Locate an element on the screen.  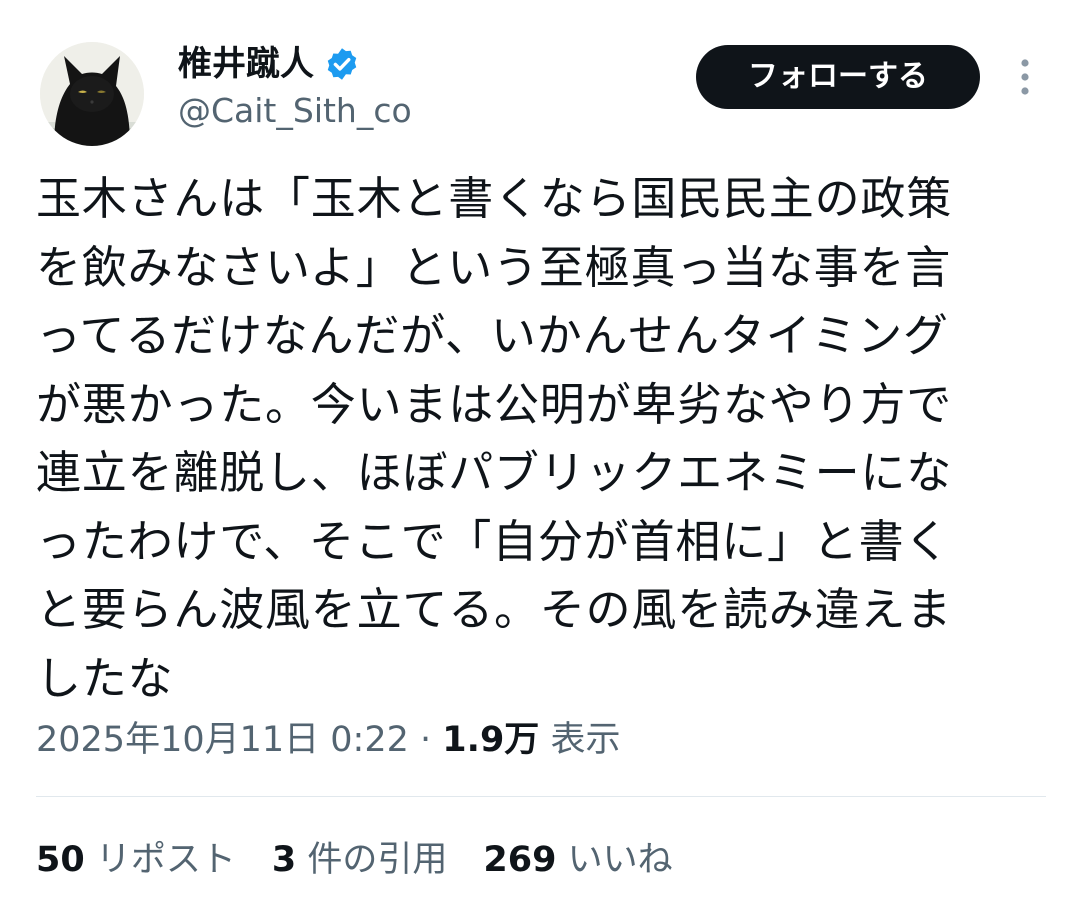
black-cat-avatar-icon is located at coordinates (92, 94).